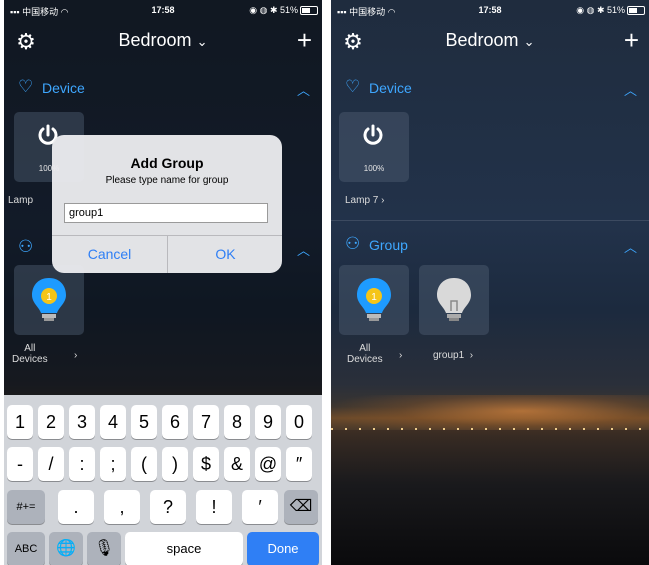 Image resolution: width=649 pixels, height=565 pixels. What do you see at coordinates (82, 422) in the screenshot?
I see `key-3: 3` at bounding box center [82, 422].